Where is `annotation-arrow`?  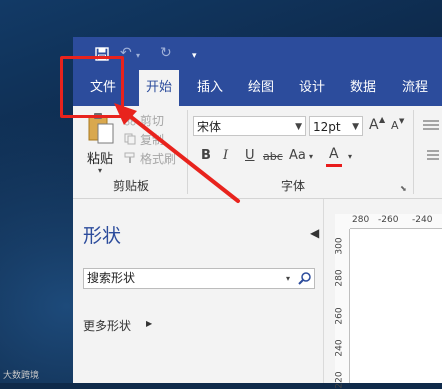 annotation-arrow is located at coordinates (177, 153).